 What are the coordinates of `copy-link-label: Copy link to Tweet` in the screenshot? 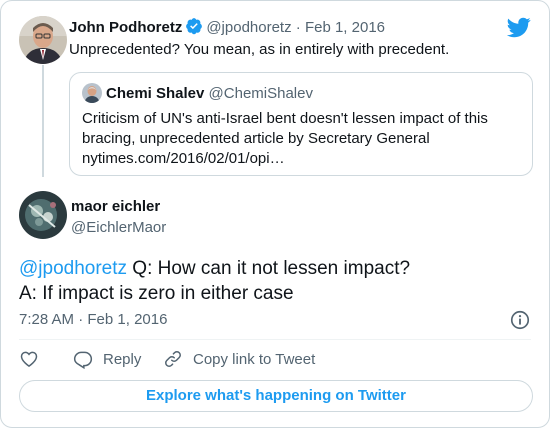 It's located at (254, 359).